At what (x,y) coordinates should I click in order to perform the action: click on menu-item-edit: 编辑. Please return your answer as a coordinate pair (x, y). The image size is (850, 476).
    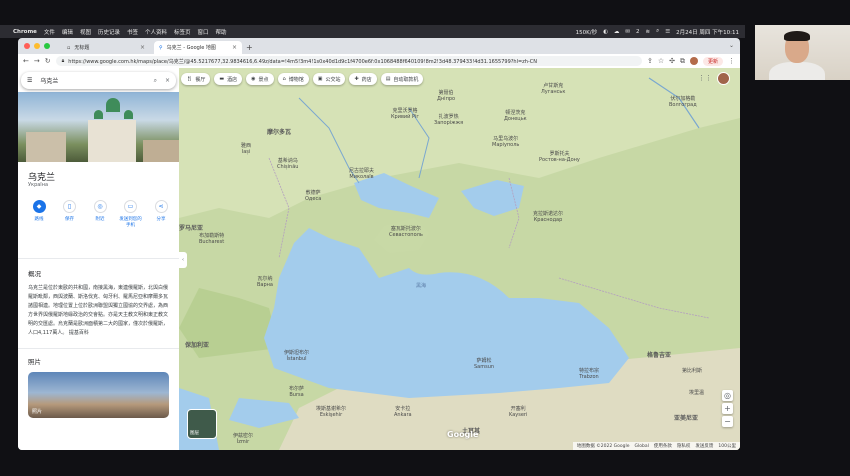
    Looking at the image, I should click on (67, 32).